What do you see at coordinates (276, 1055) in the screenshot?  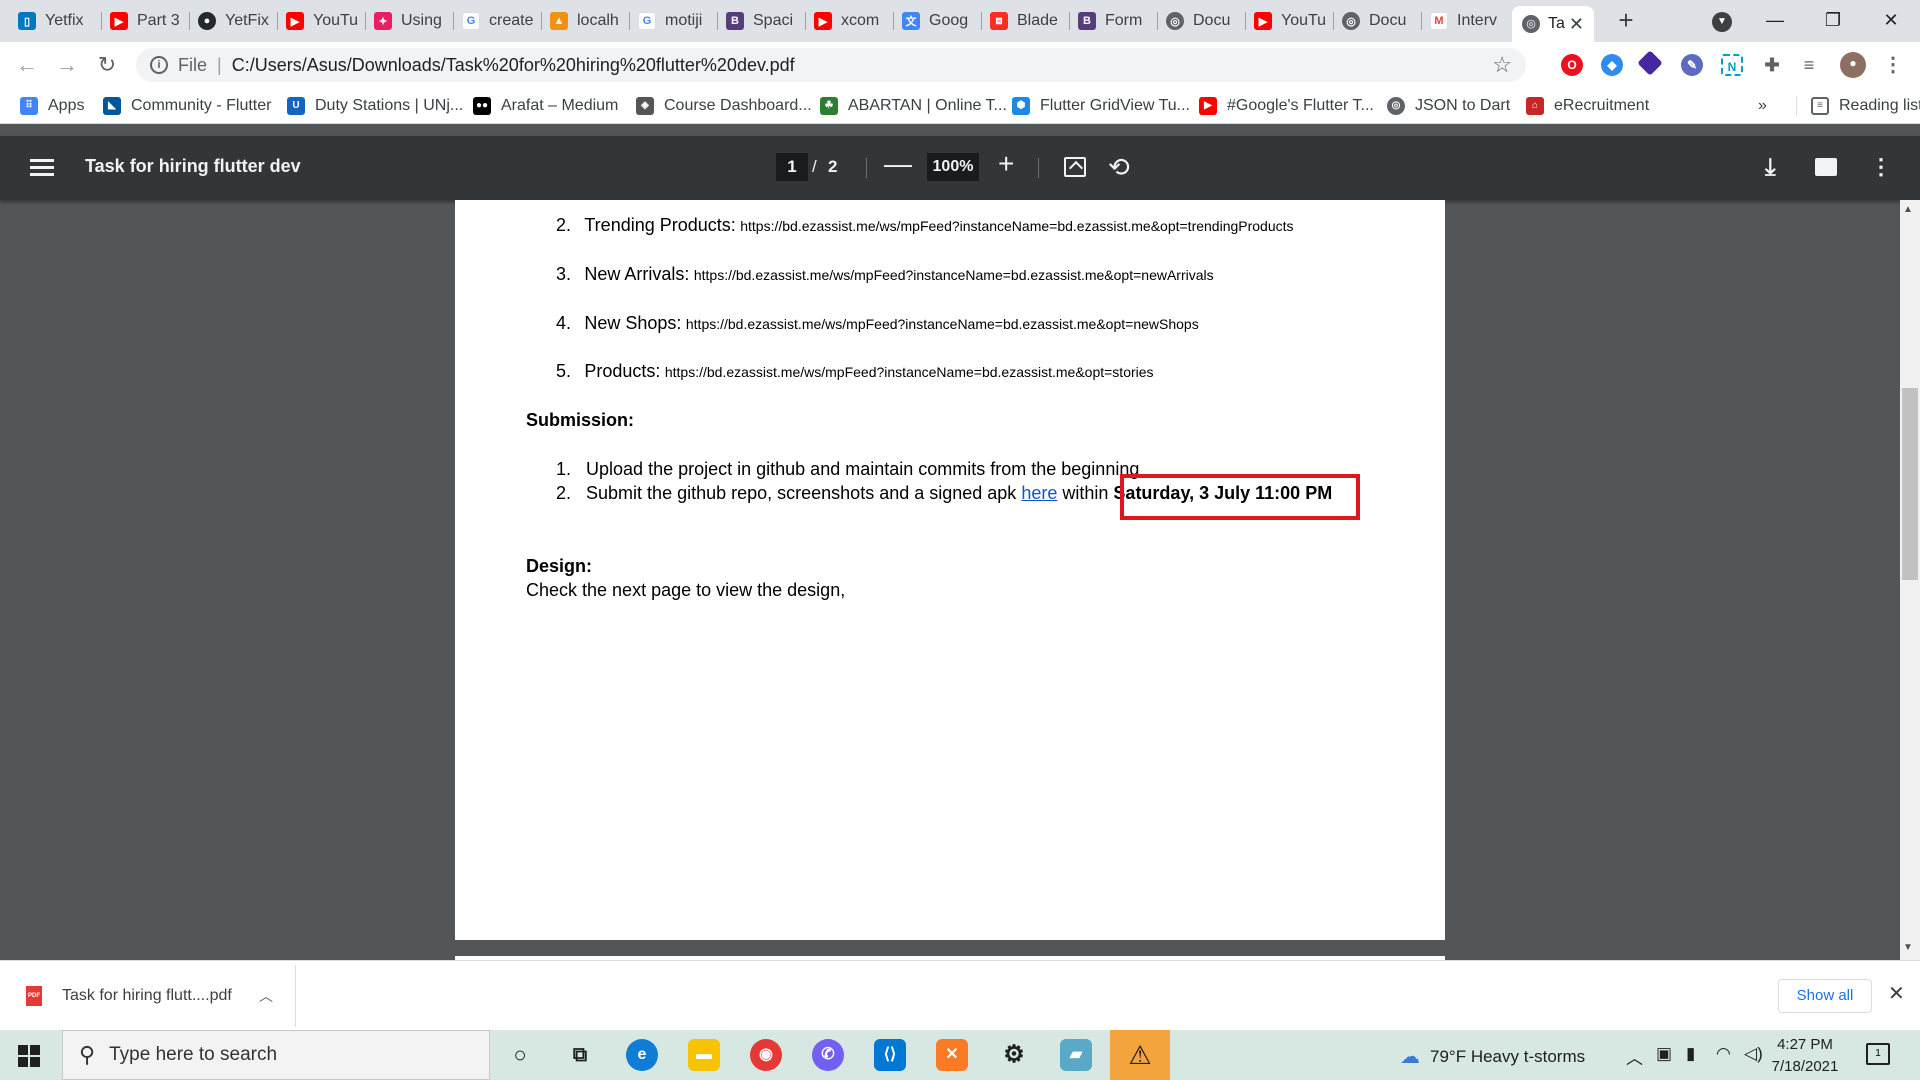 I see `taskbar-search-input: ⚲ Type here to search` at bounding box center [276, 1055].